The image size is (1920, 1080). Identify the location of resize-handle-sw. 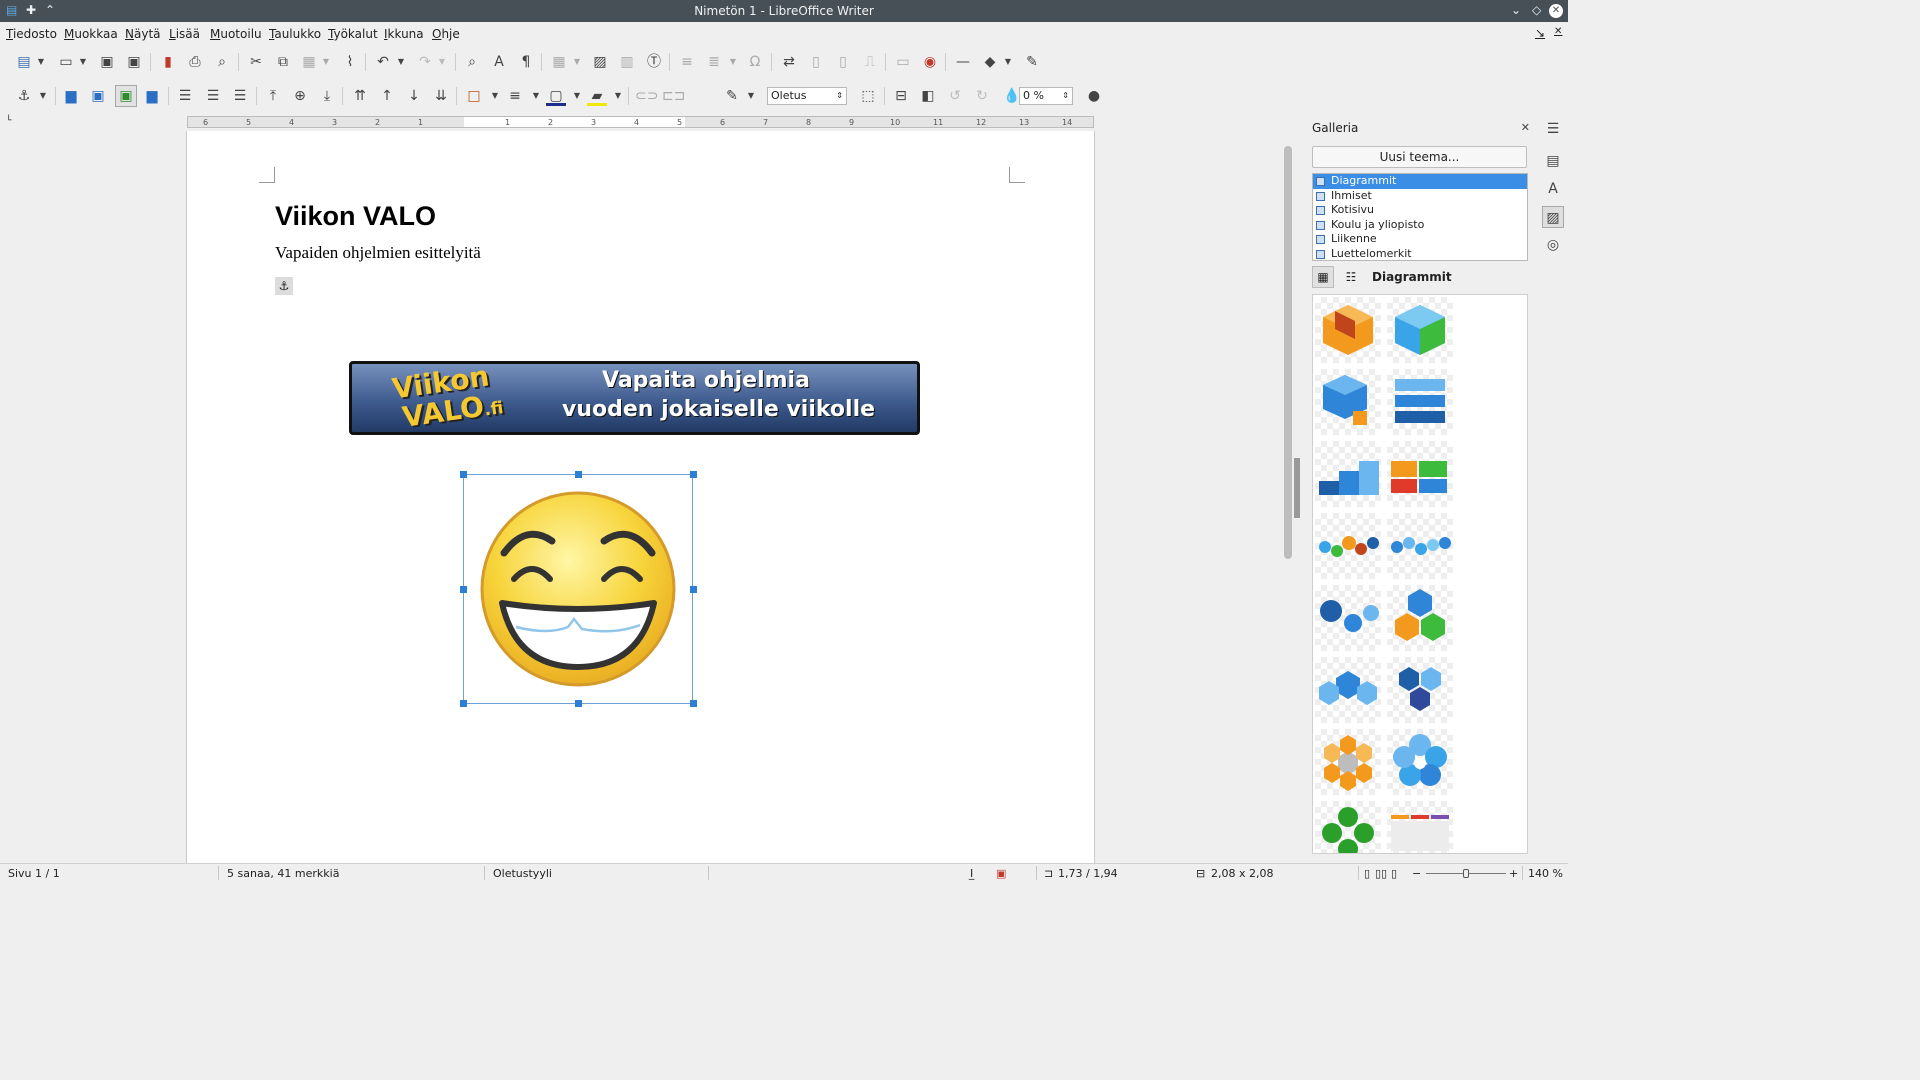
(463, 703).